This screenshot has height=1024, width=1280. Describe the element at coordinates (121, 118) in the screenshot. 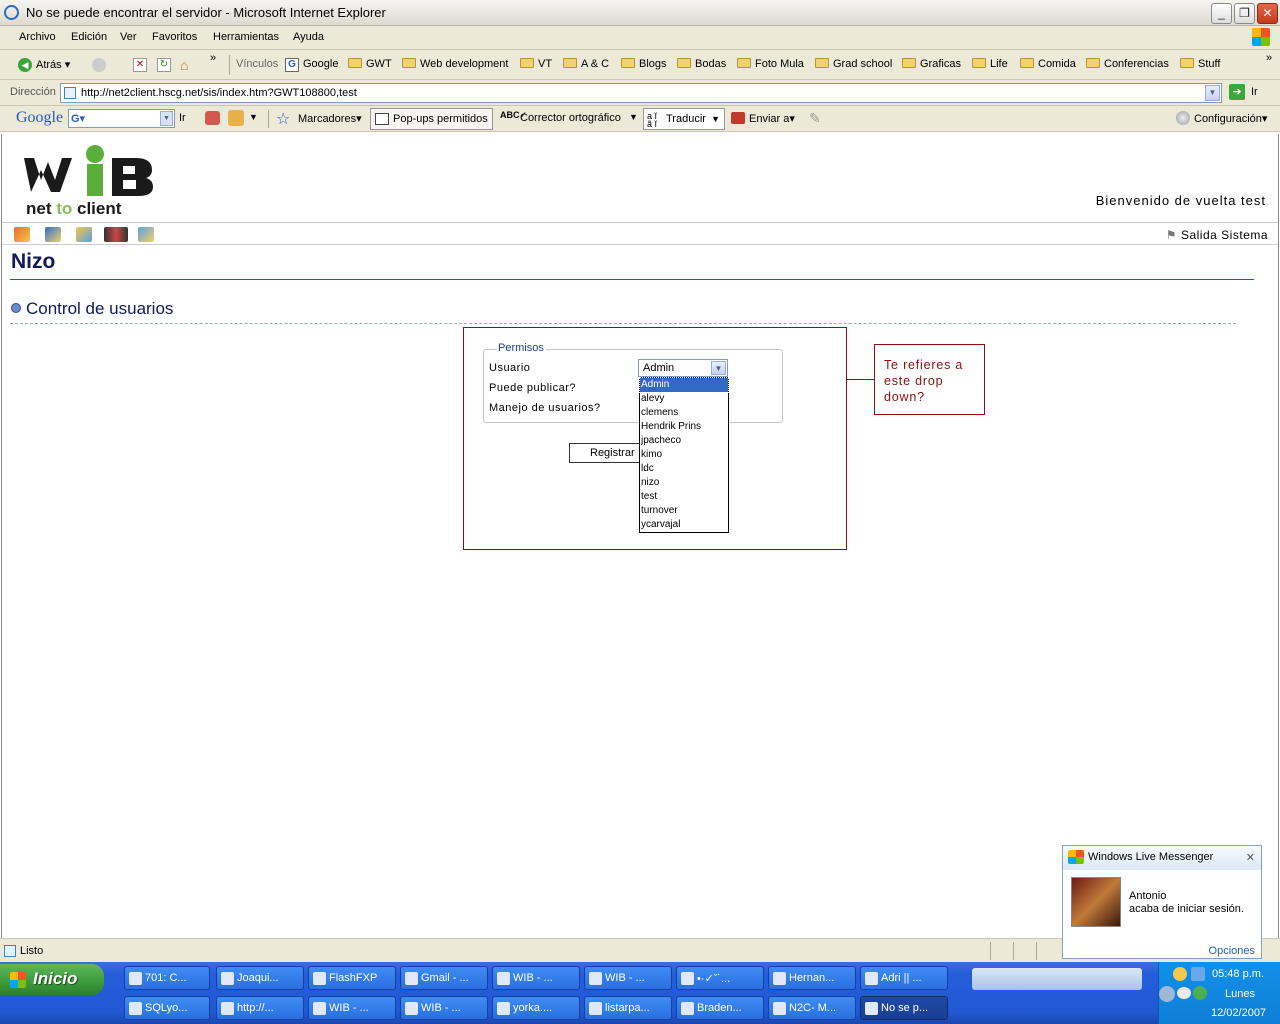

I see `google-search-input: G▾ ▼` at that location.